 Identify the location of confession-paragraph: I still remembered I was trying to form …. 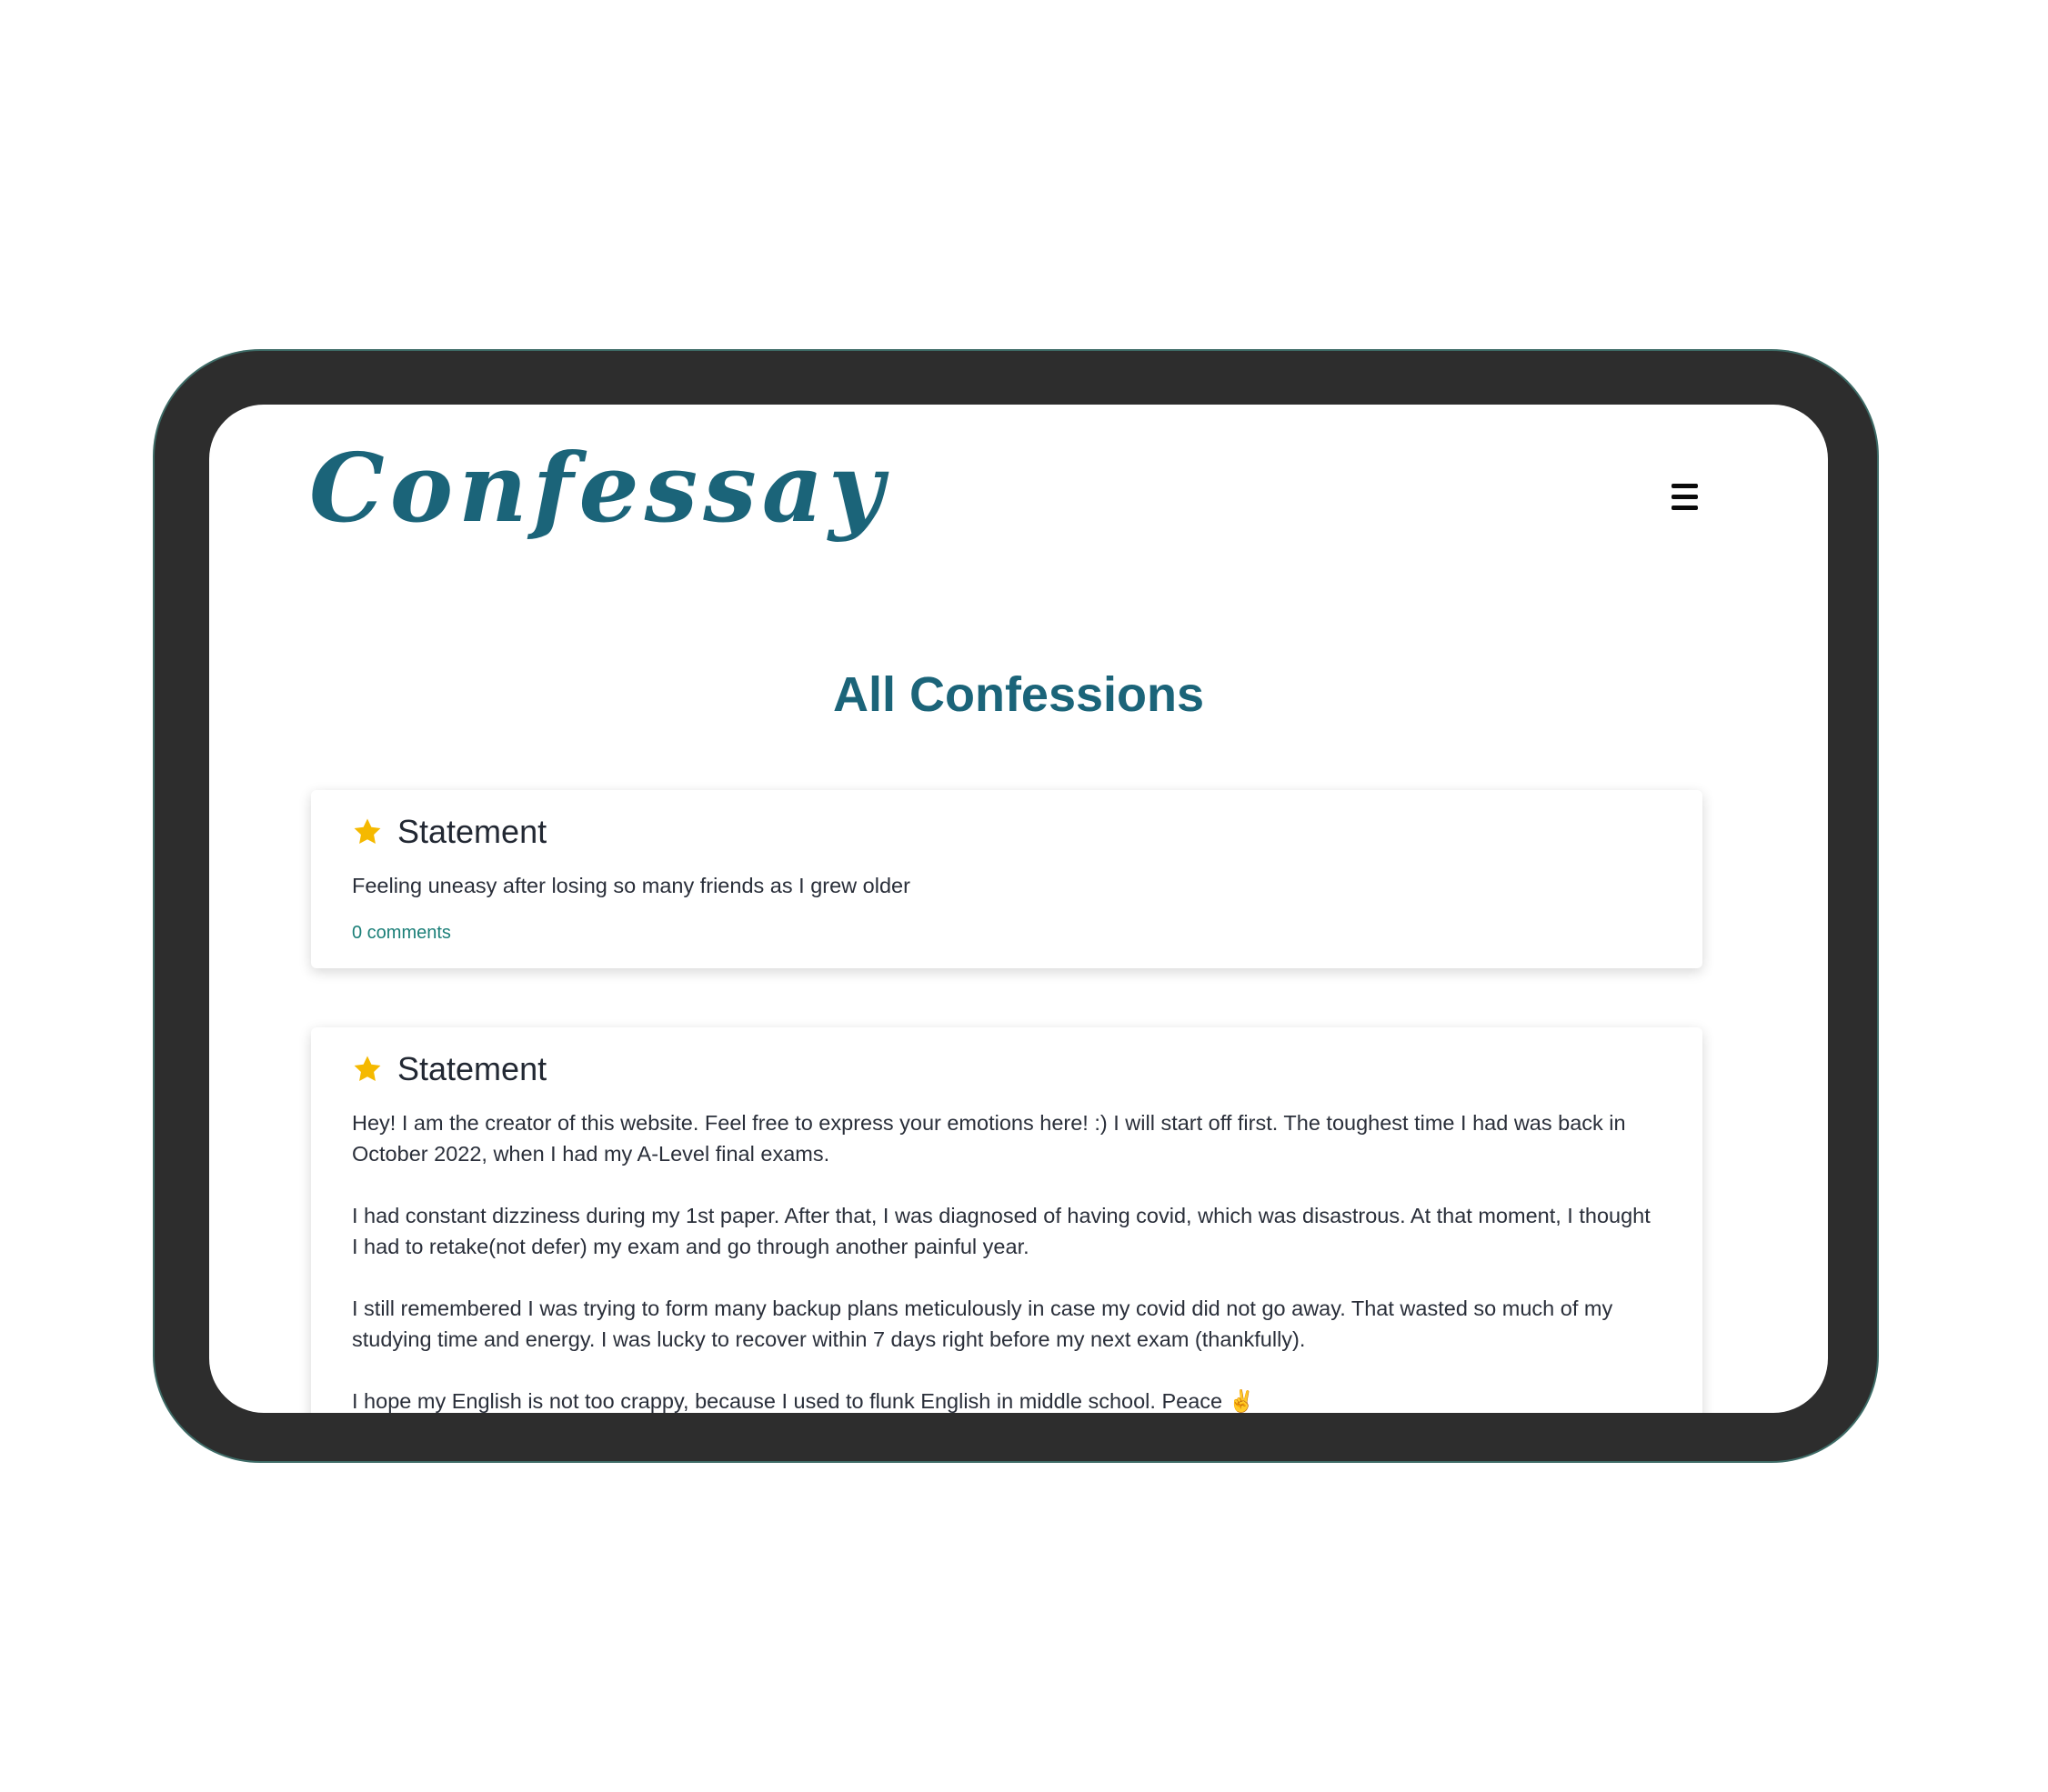
(982, 1323).